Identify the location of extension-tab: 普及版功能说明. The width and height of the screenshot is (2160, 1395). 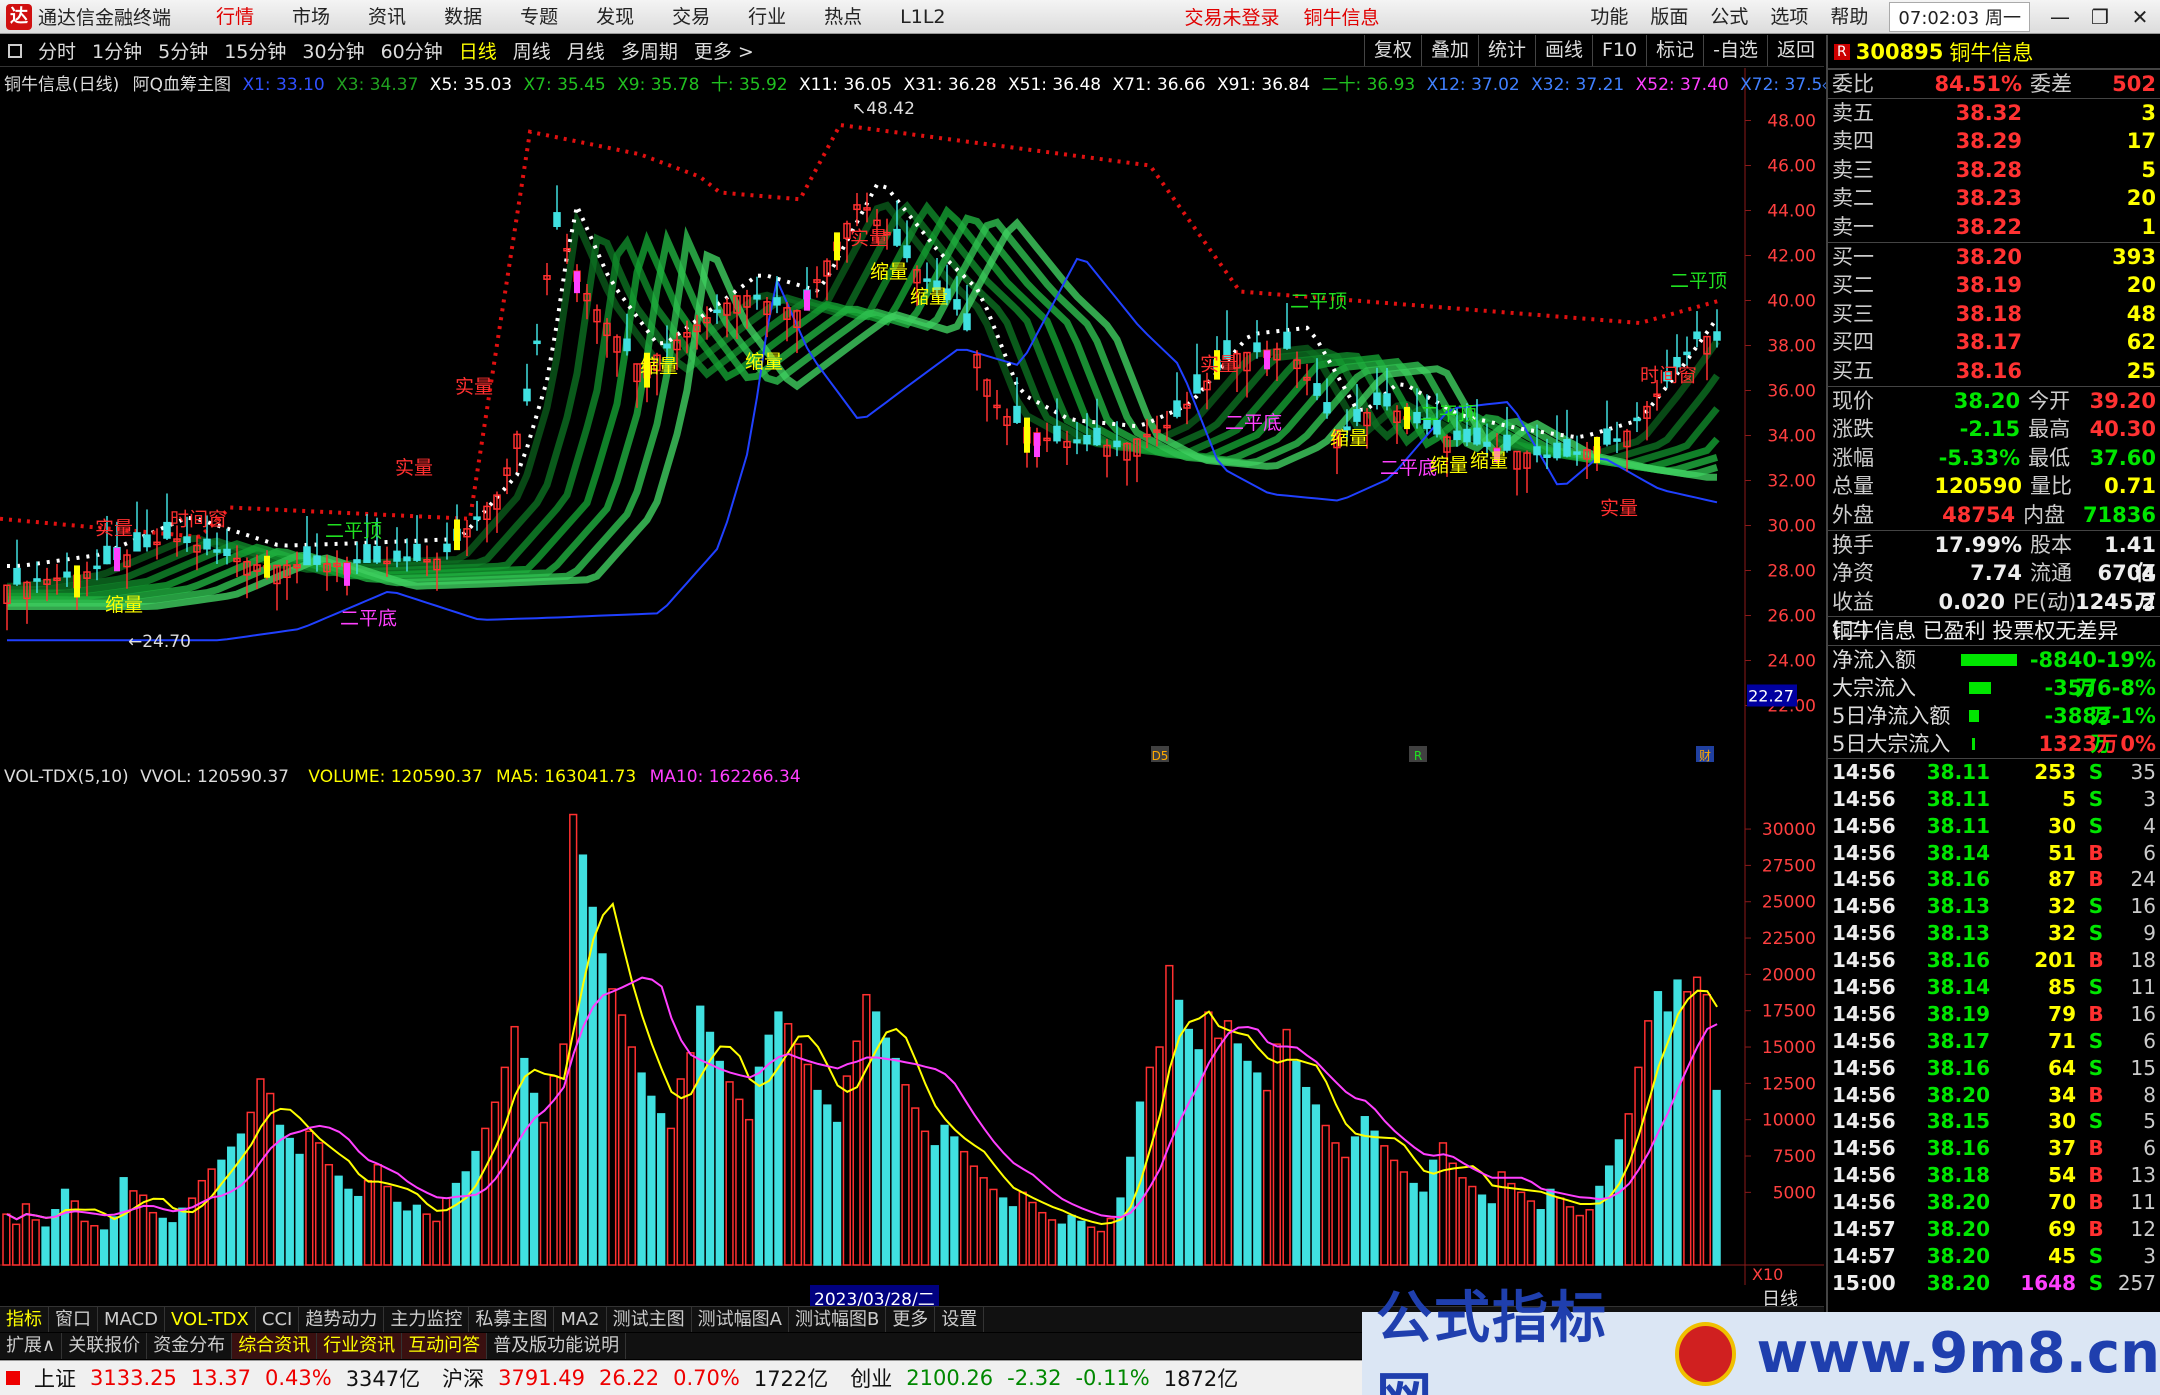
(557, 1346).